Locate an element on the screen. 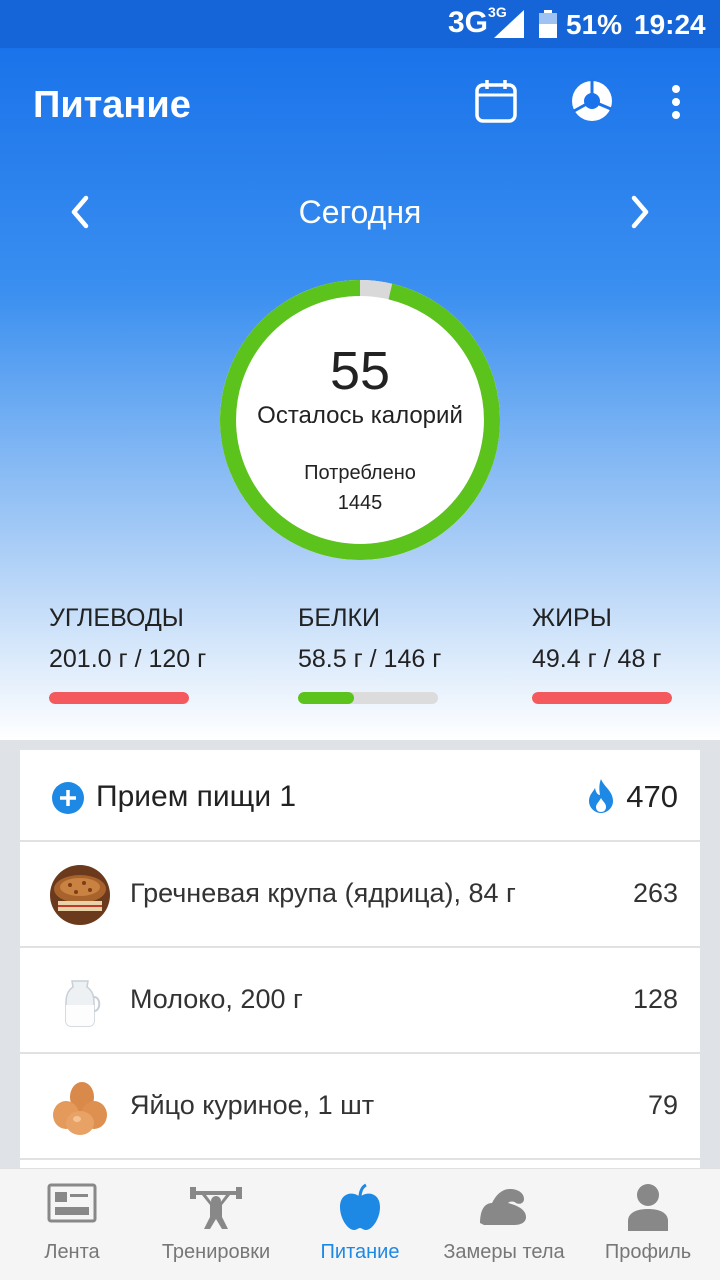 The height and width of the screenshot is (1280, 720). meal-calories: 470 is located at coordinates (652, 796).